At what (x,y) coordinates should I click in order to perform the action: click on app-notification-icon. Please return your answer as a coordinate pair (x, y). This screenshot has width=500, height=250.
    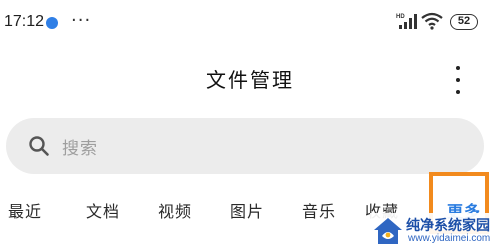
    Looking at the image, I should click on (52, 23).